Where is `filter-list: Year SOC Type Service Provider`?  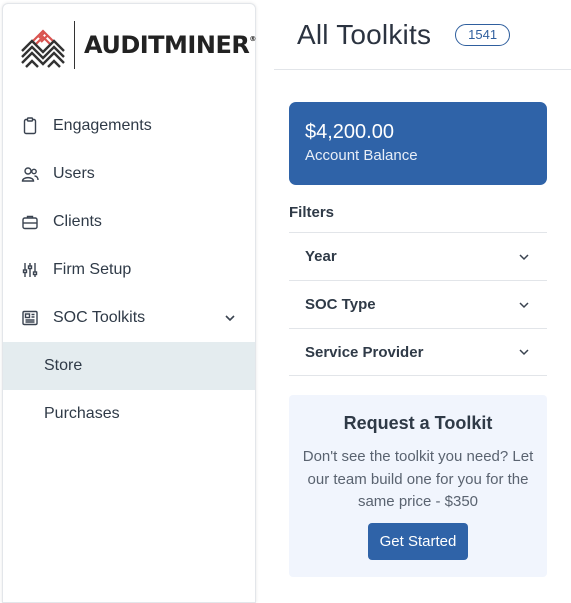
filter-list: Year SOC Type Service Provider is located at coordinates (418, 304).